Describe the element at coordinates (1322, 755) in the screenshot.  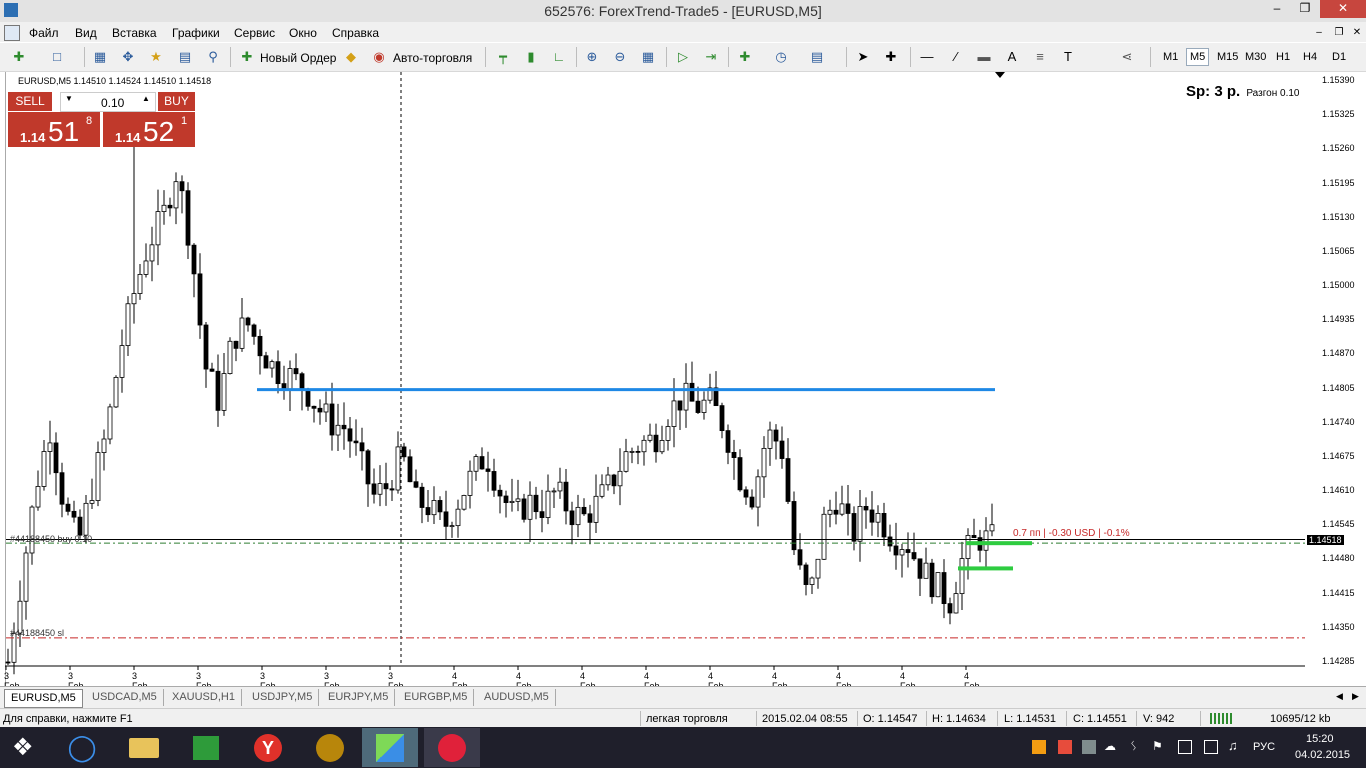
I see `clock-date: 04.02.2015` at that location.